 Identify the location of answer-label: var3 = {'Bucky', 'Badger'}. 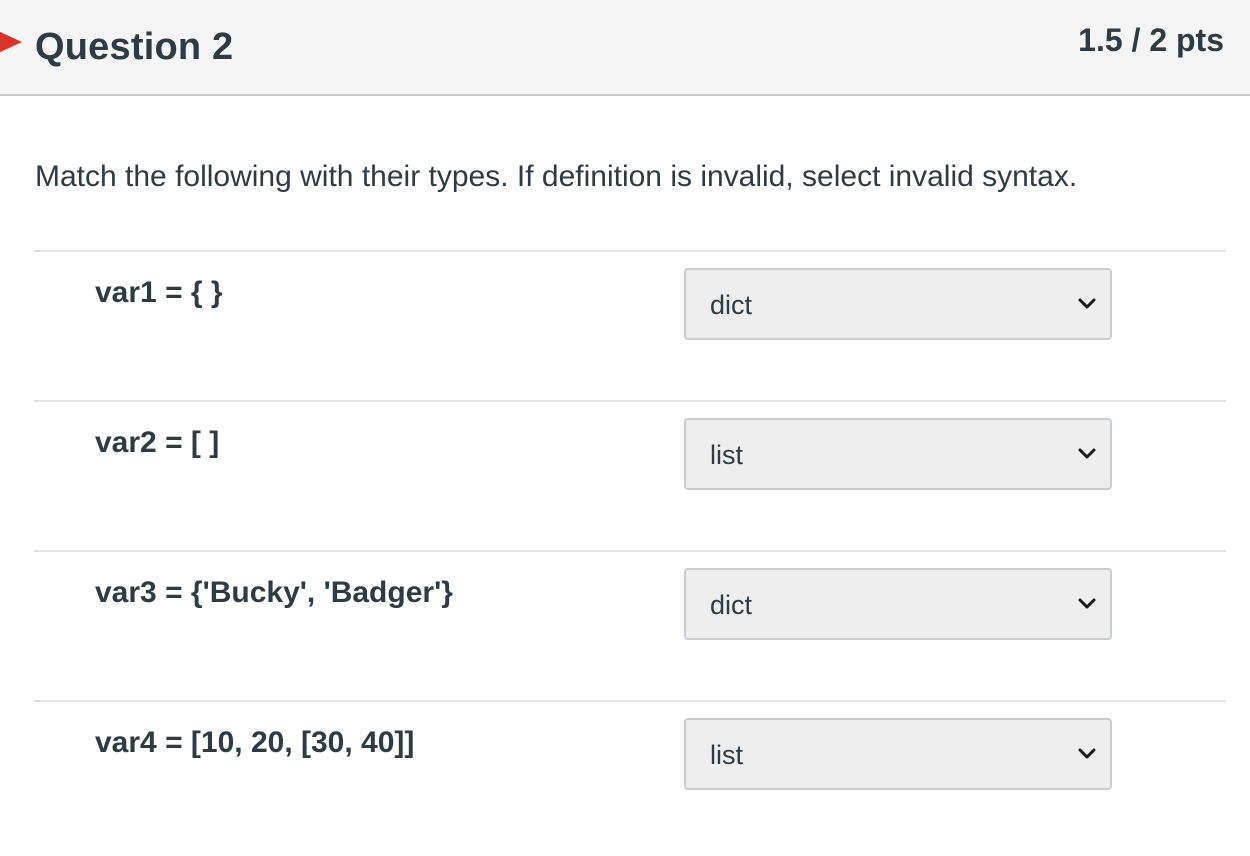
(274, 592).